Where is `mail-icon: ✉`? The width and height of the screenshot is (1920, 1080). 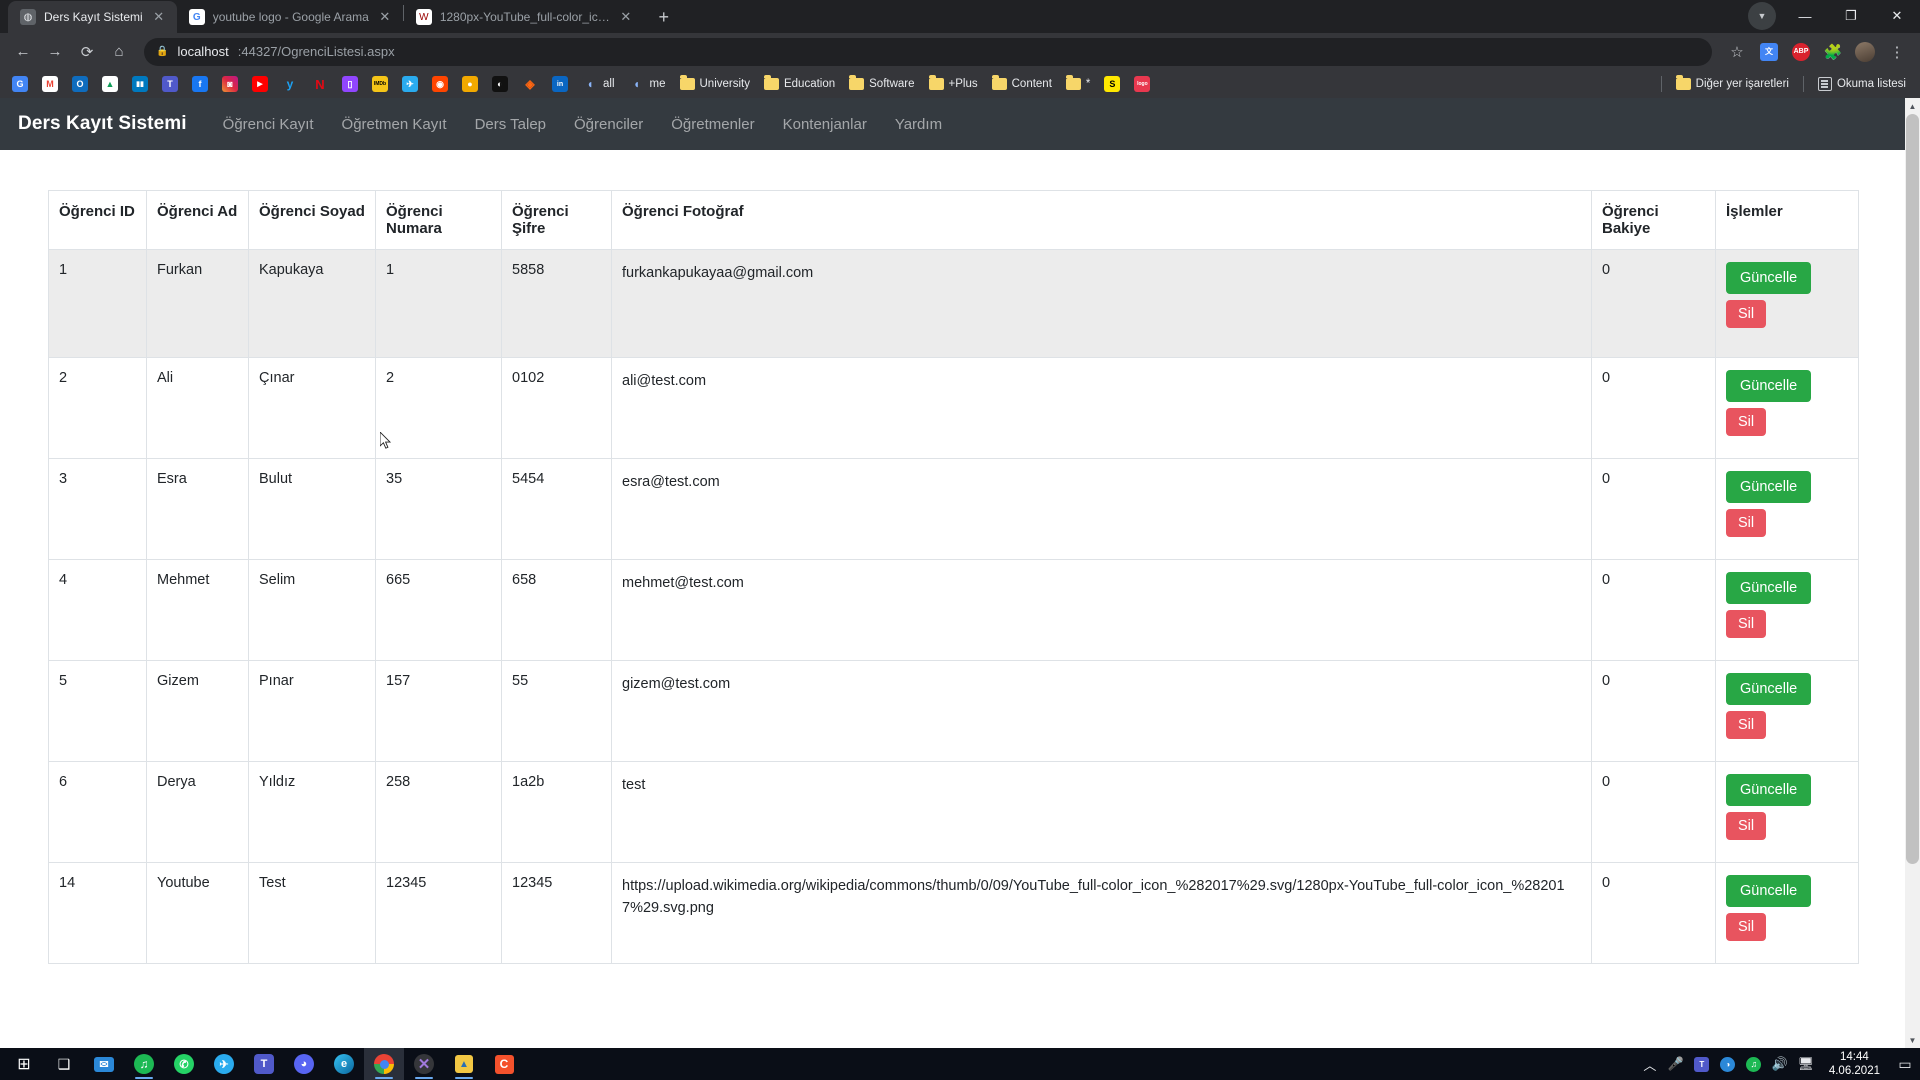 mail-icon: ✉ is located at coordinates (104, 1064).